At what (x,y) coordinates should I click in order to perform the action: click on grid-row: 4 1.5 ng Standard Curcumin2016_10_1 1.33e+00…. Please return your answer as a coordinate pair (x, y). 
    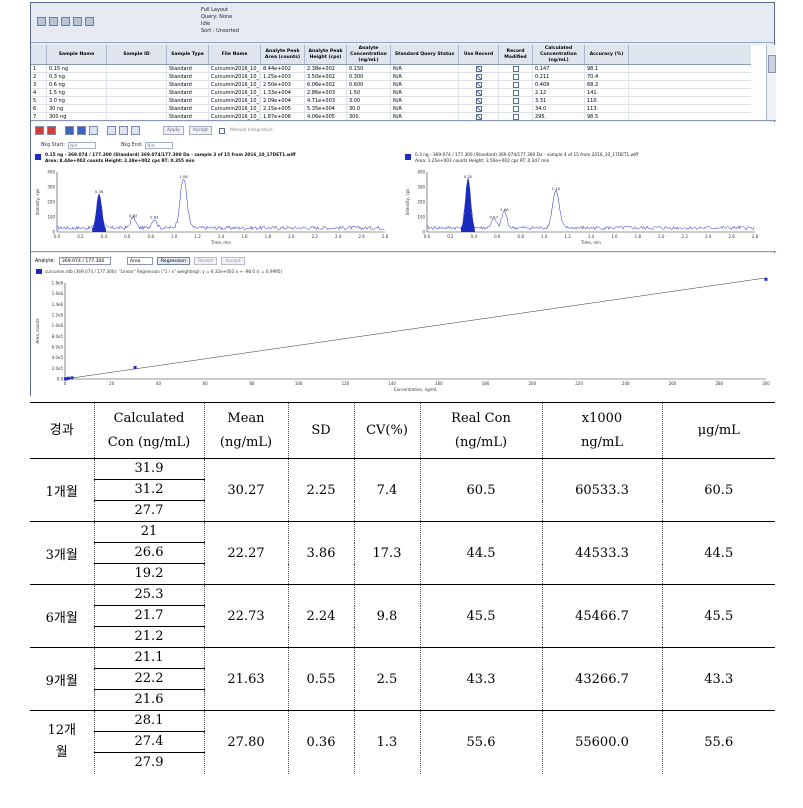
    Looking at the image, I should click on (391, 93).